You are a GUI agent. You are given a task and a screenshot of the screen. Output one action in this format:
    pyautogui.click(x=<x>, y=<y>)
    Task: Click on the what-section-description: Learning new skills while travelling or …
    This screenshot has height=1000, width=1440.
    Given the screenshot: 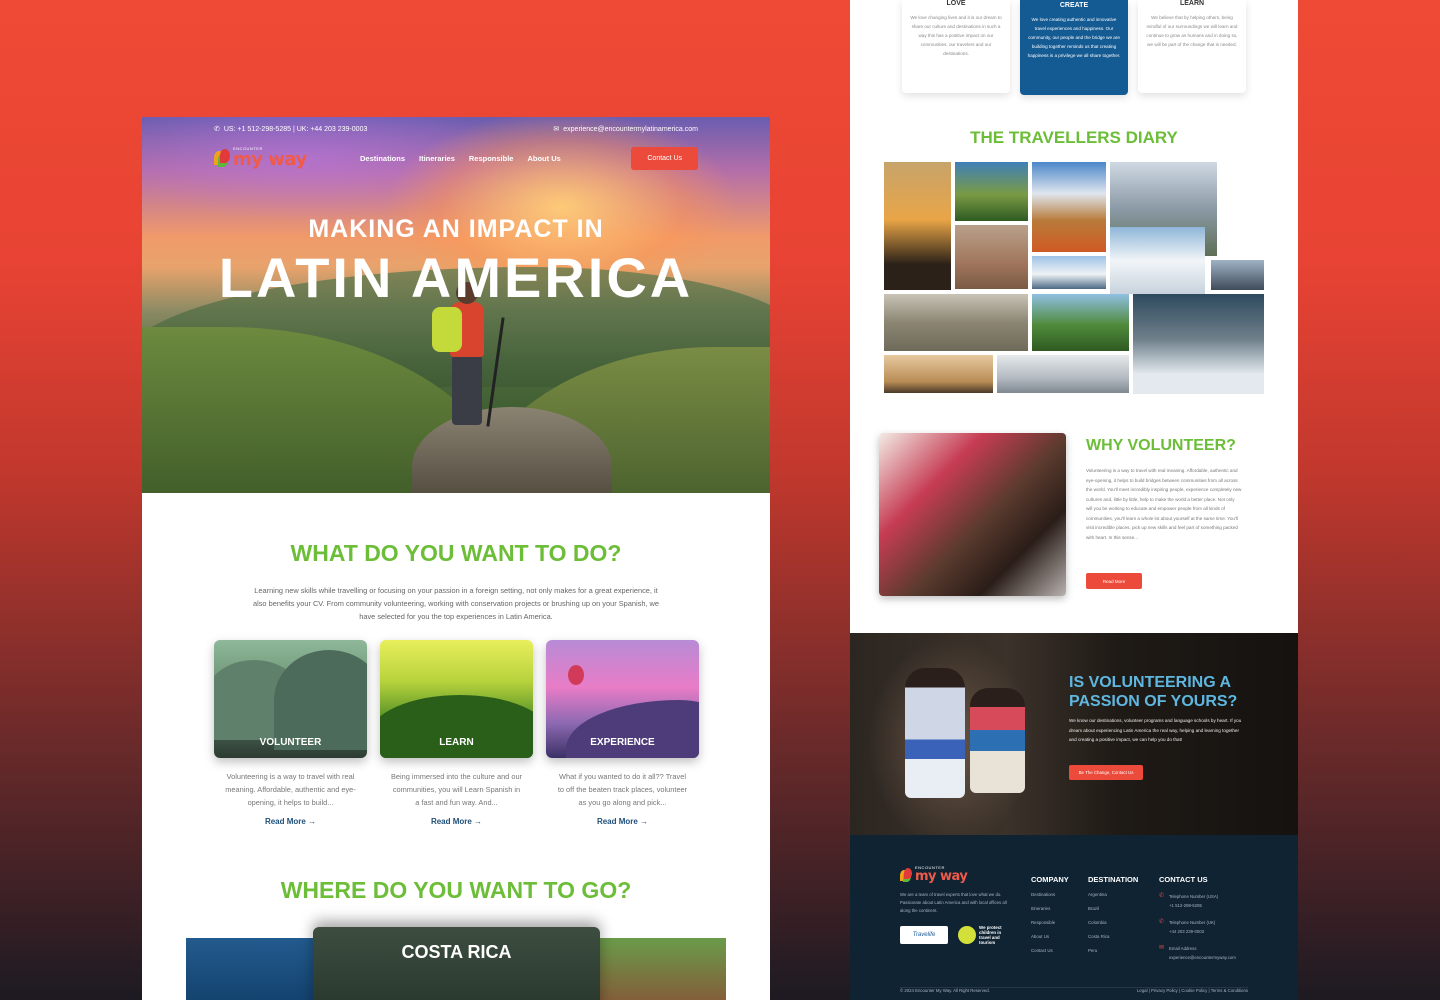 What is the action you would take?
    pyautogui.click(x=455, y=603)
    